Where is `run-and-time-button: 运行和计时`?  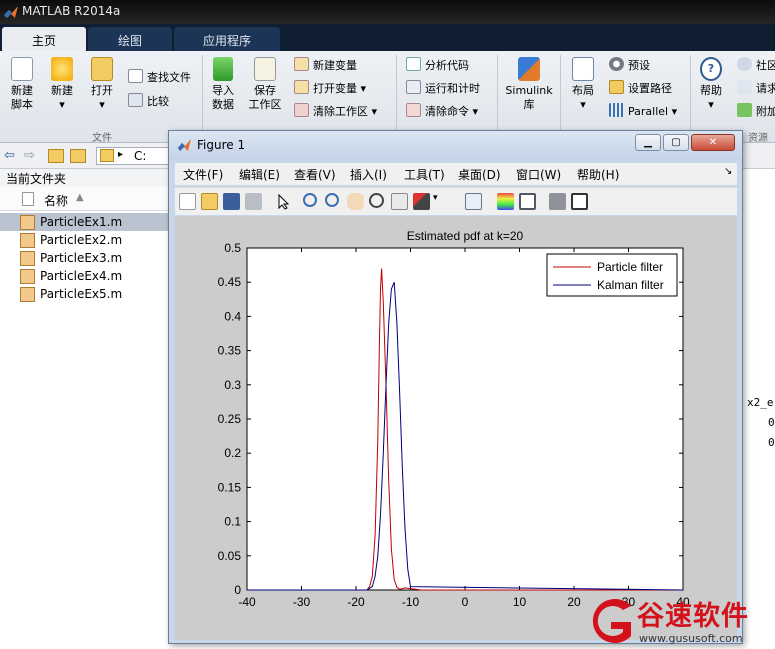 run-and-time-button: 运行和计时 is located at coordinates (443, 89).